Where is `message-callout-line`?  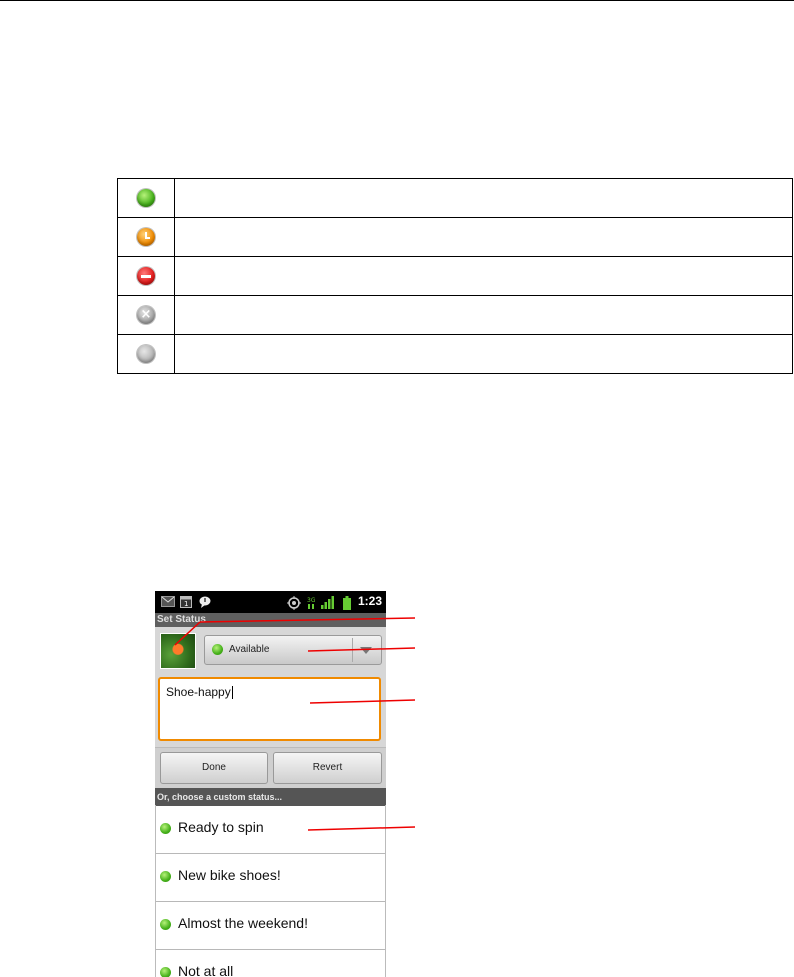 message-callout-line is located at coordinates (362, 701).